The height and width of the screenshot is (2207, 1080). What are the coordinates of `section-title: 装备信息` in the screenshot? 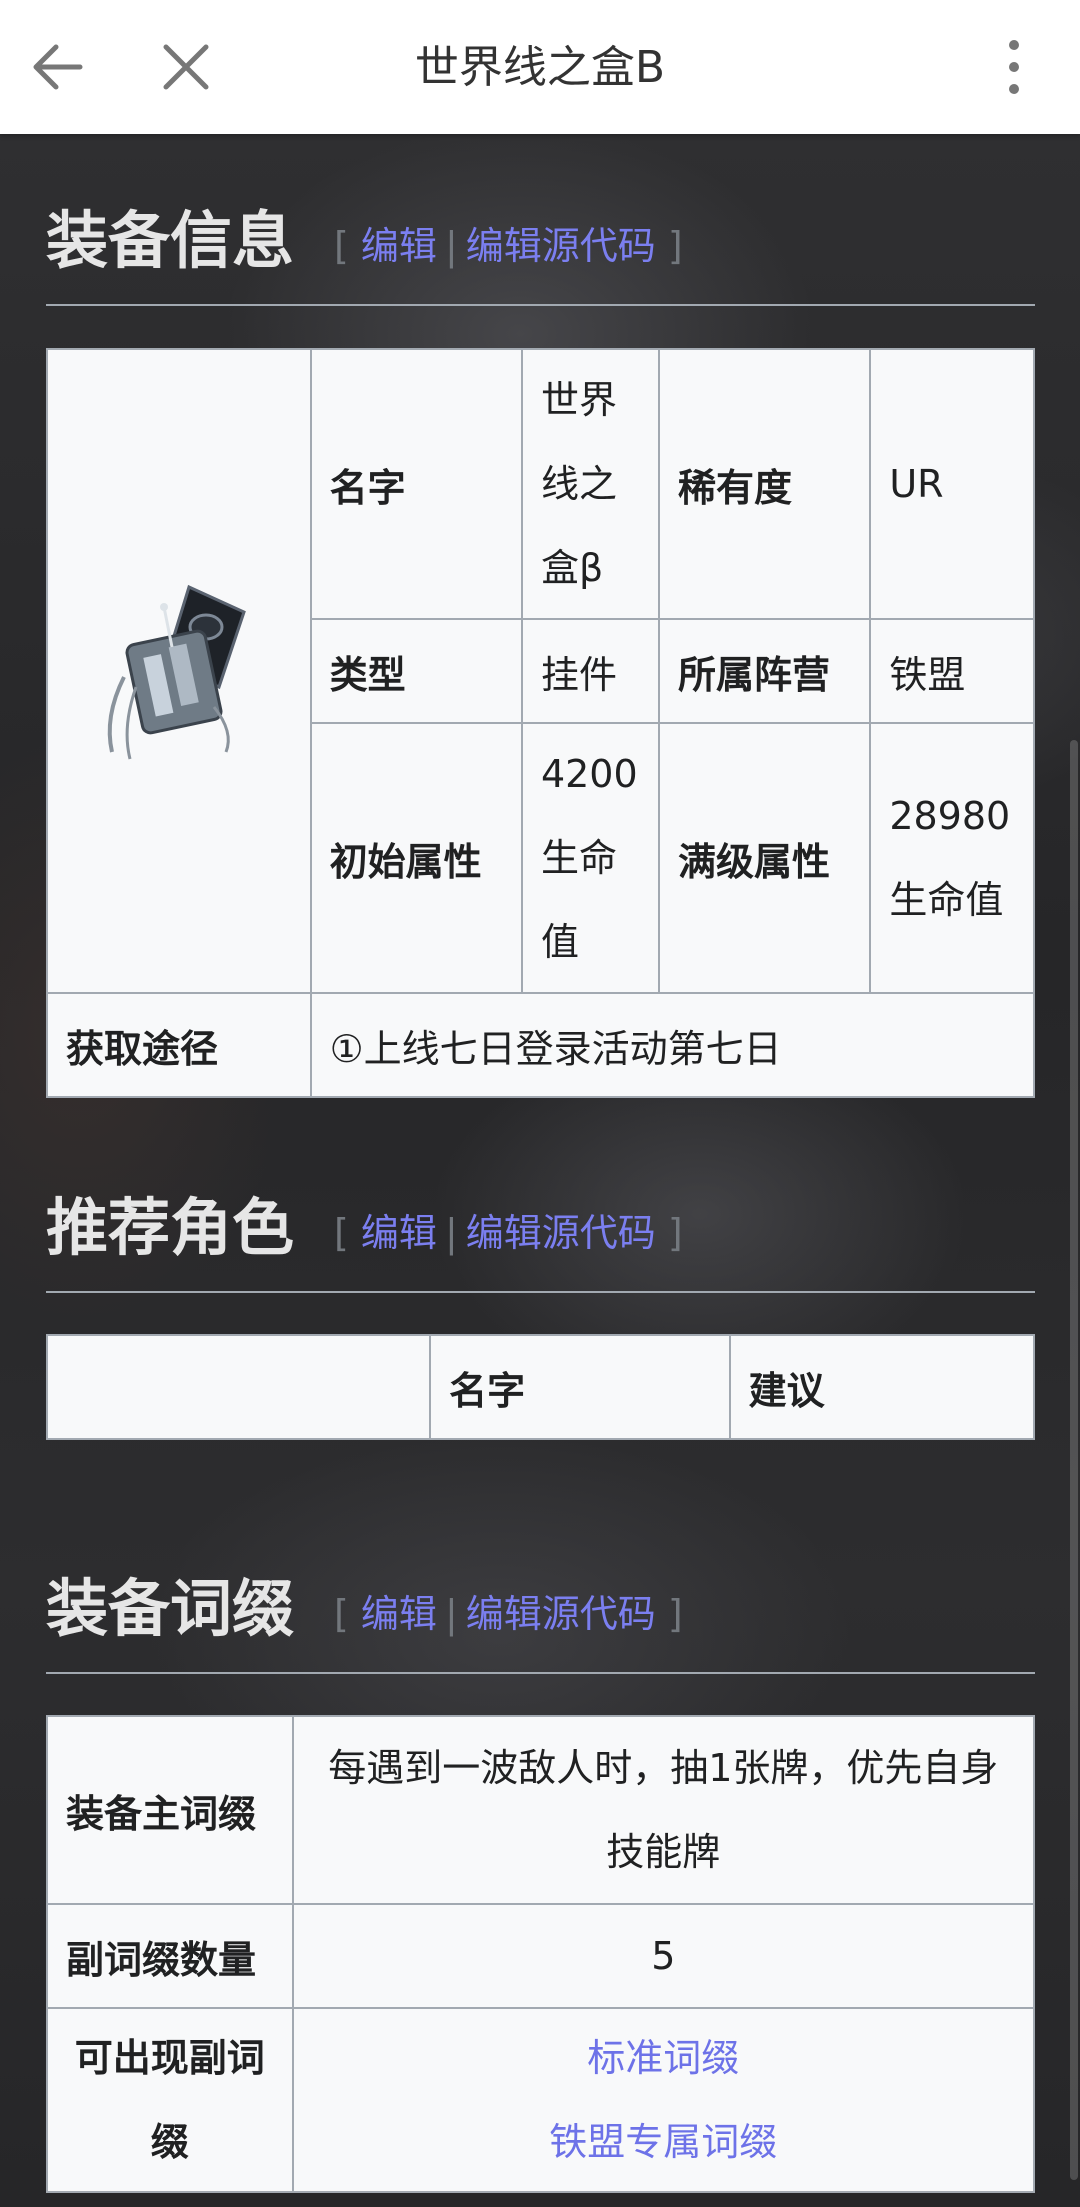 It's located at (170, 240).